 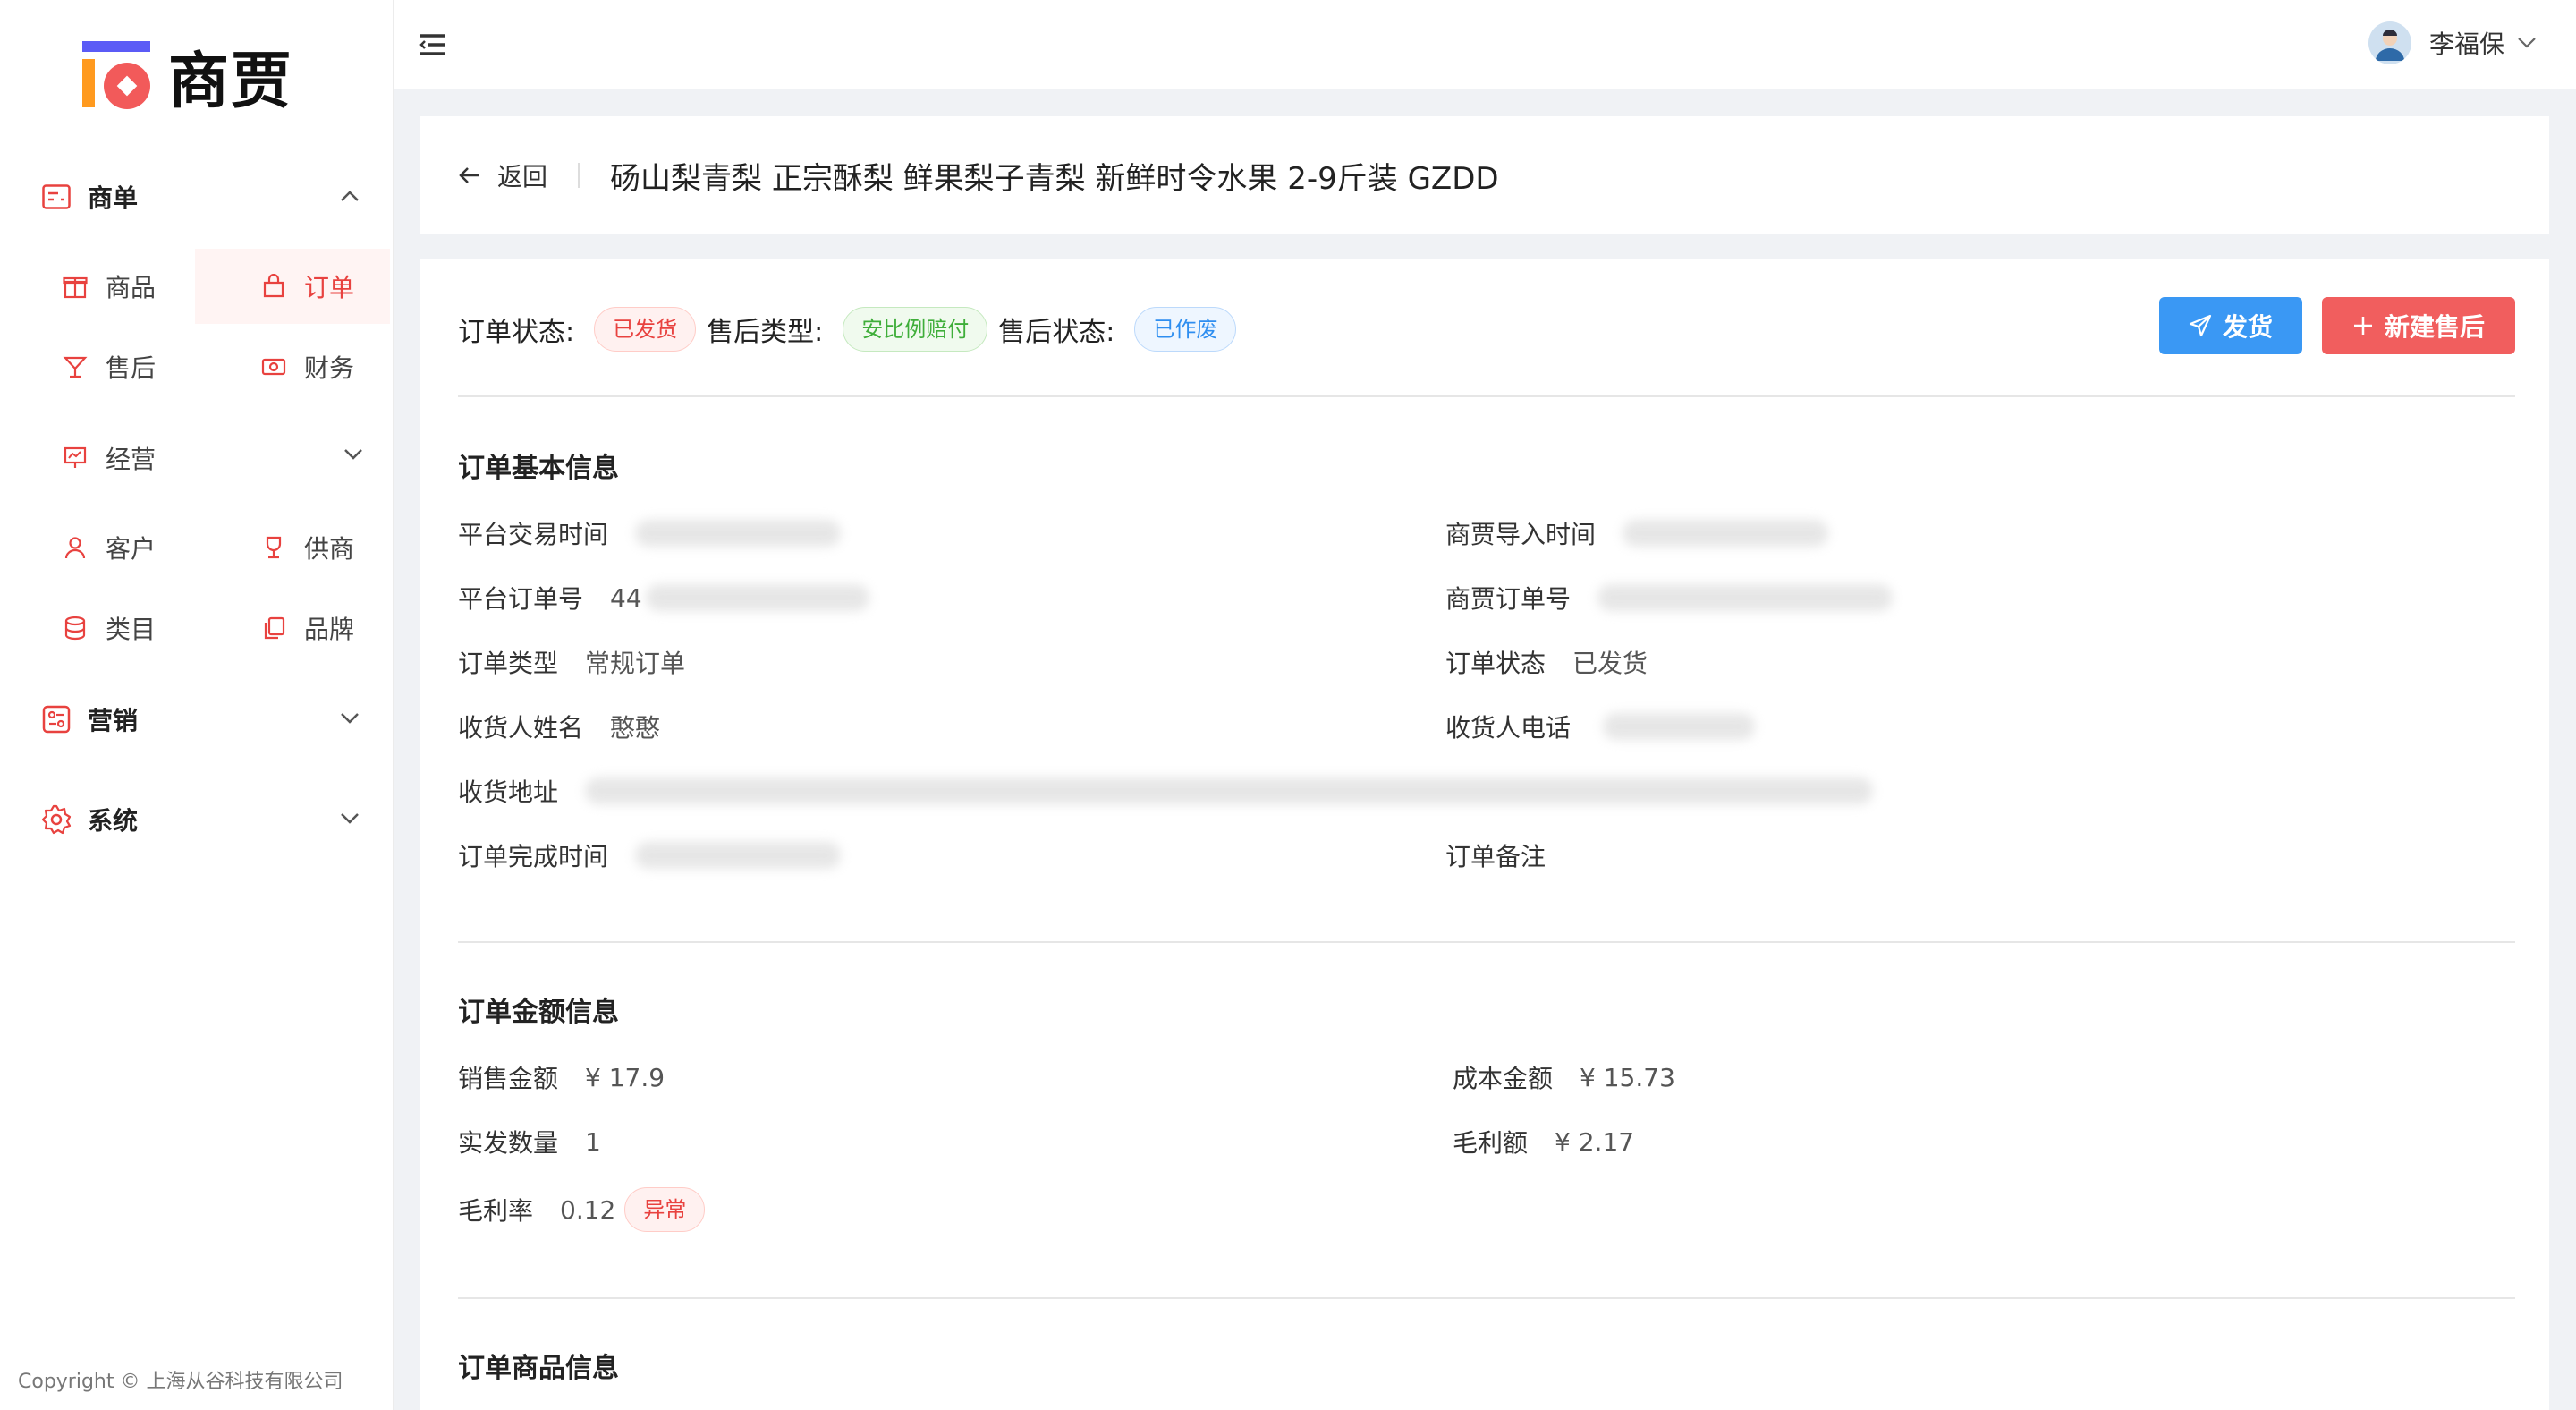 I want to click on sidebar-group-label: 商单, so click(x=113, y=198).